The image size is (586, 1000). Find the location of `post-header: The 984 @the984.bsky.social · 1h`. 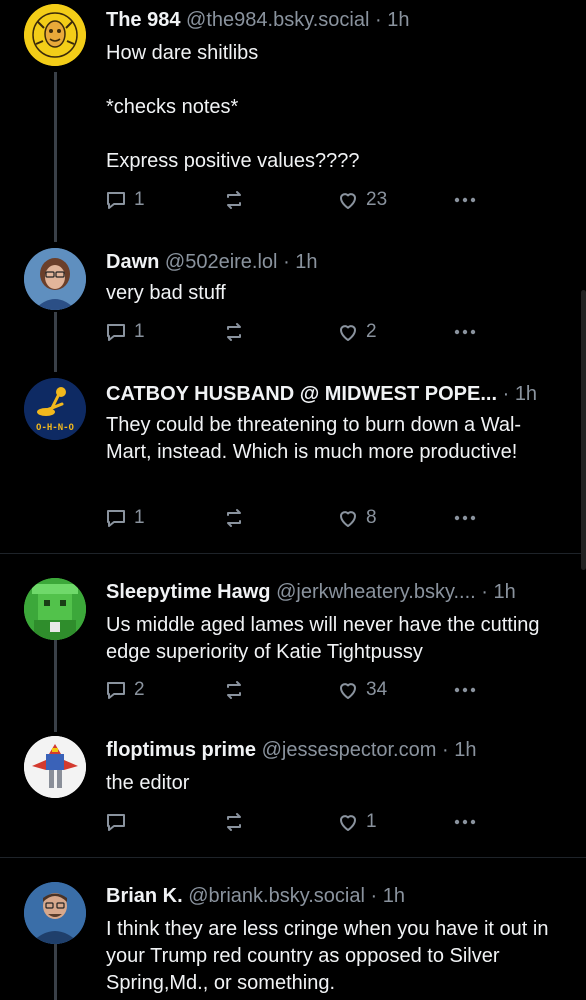

post-header: The 984 @the984.bsky.social · 1h is located at coordinates (336, 20).